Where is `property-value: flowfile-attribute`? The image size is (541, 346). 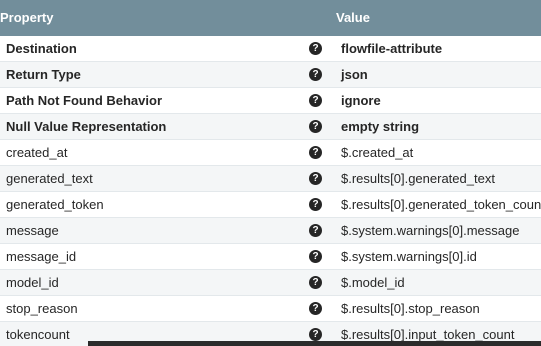 property-value: flowfile-attribute is located at coordinates (391, 48).